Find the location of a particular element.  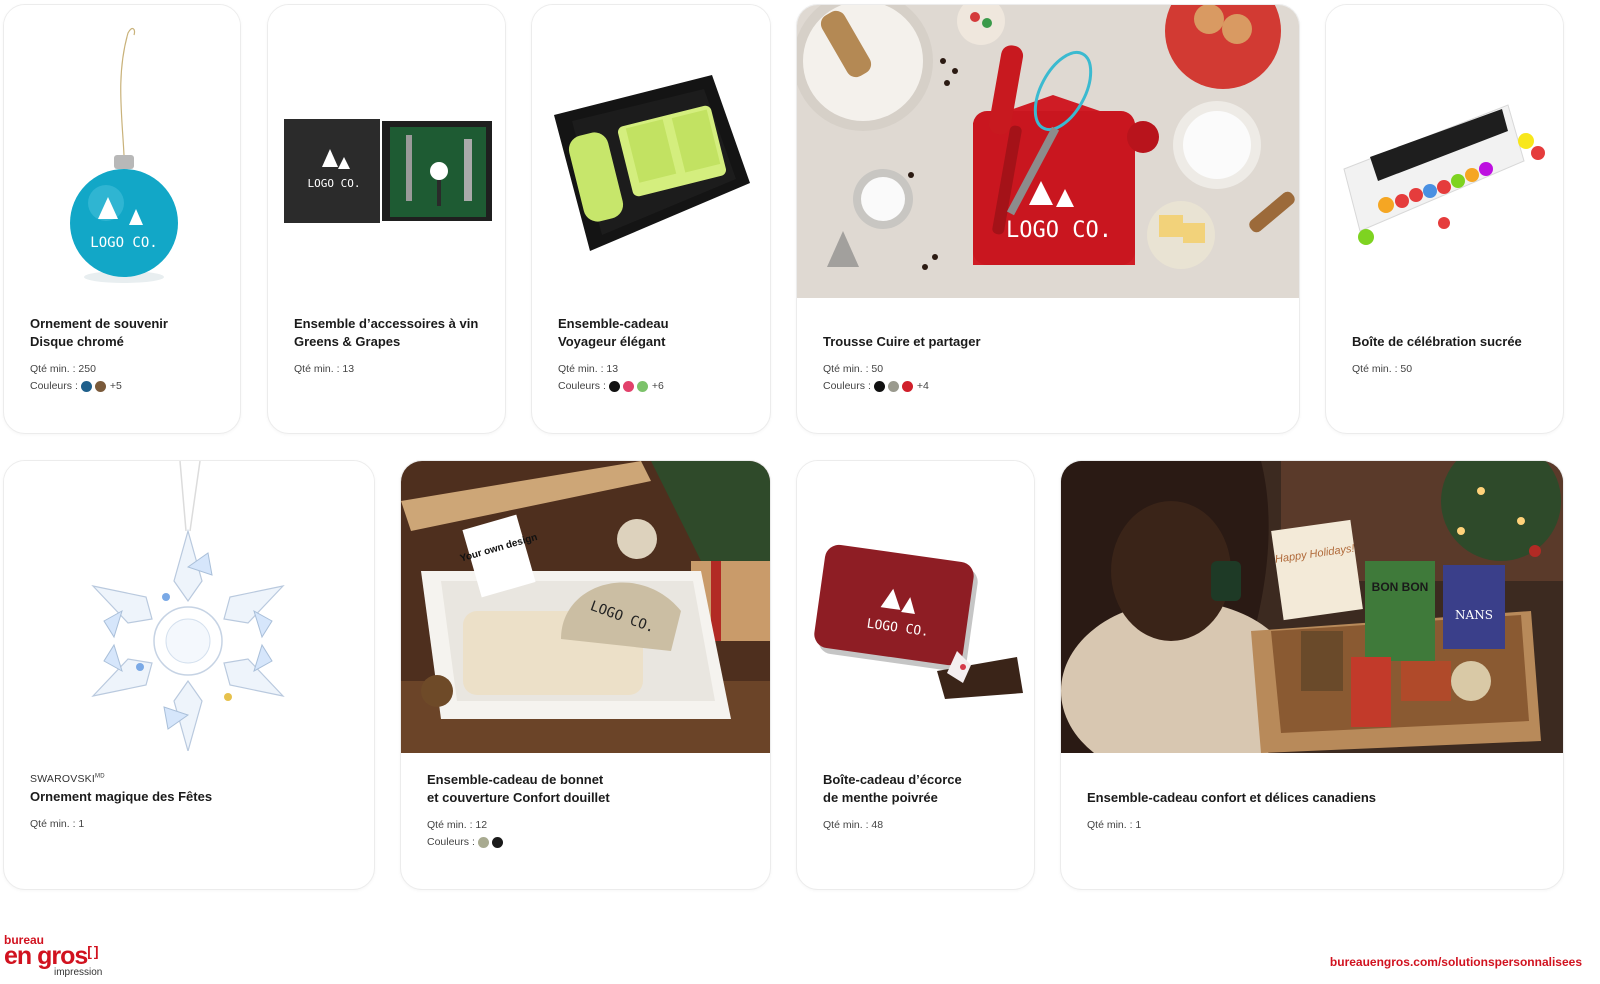

color-swatches: Couleurs : +5 is located at coordinates (125, 386).